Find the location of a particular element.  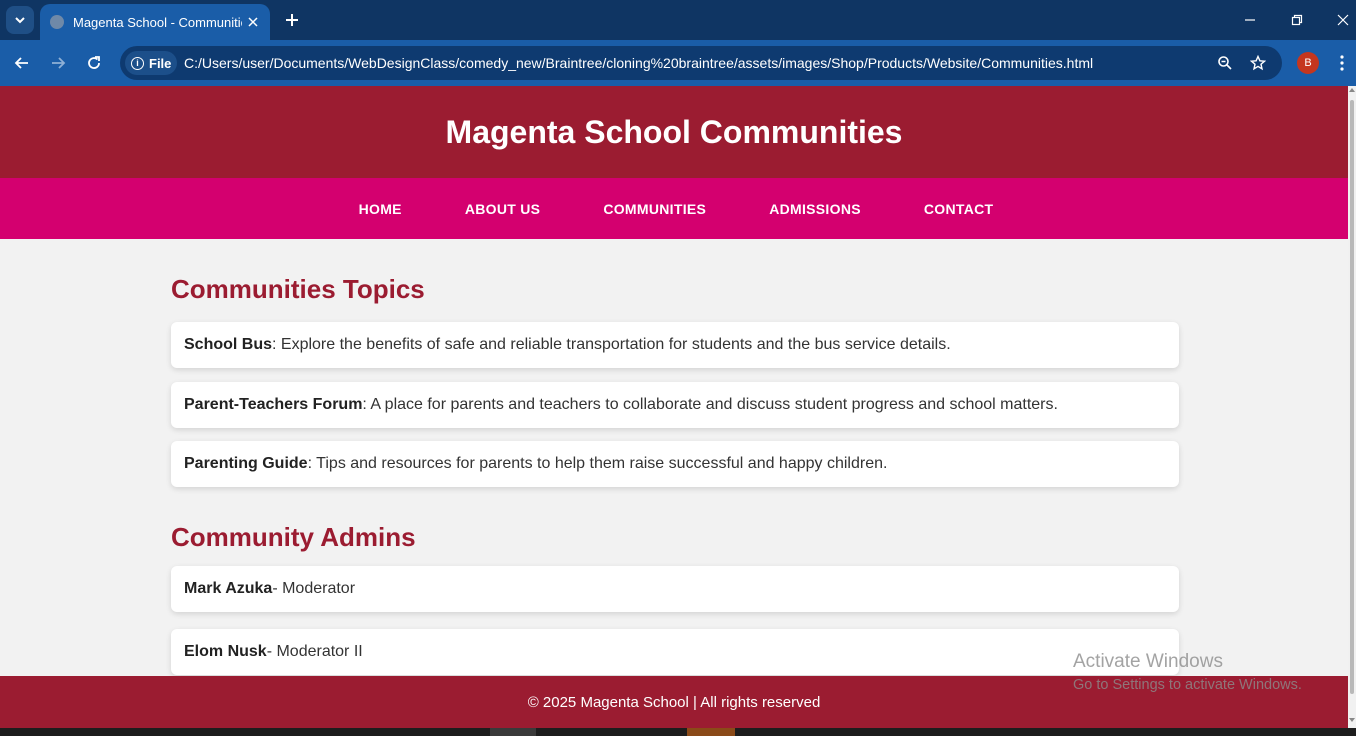

reload-icon is located at coordinates (94, 62).